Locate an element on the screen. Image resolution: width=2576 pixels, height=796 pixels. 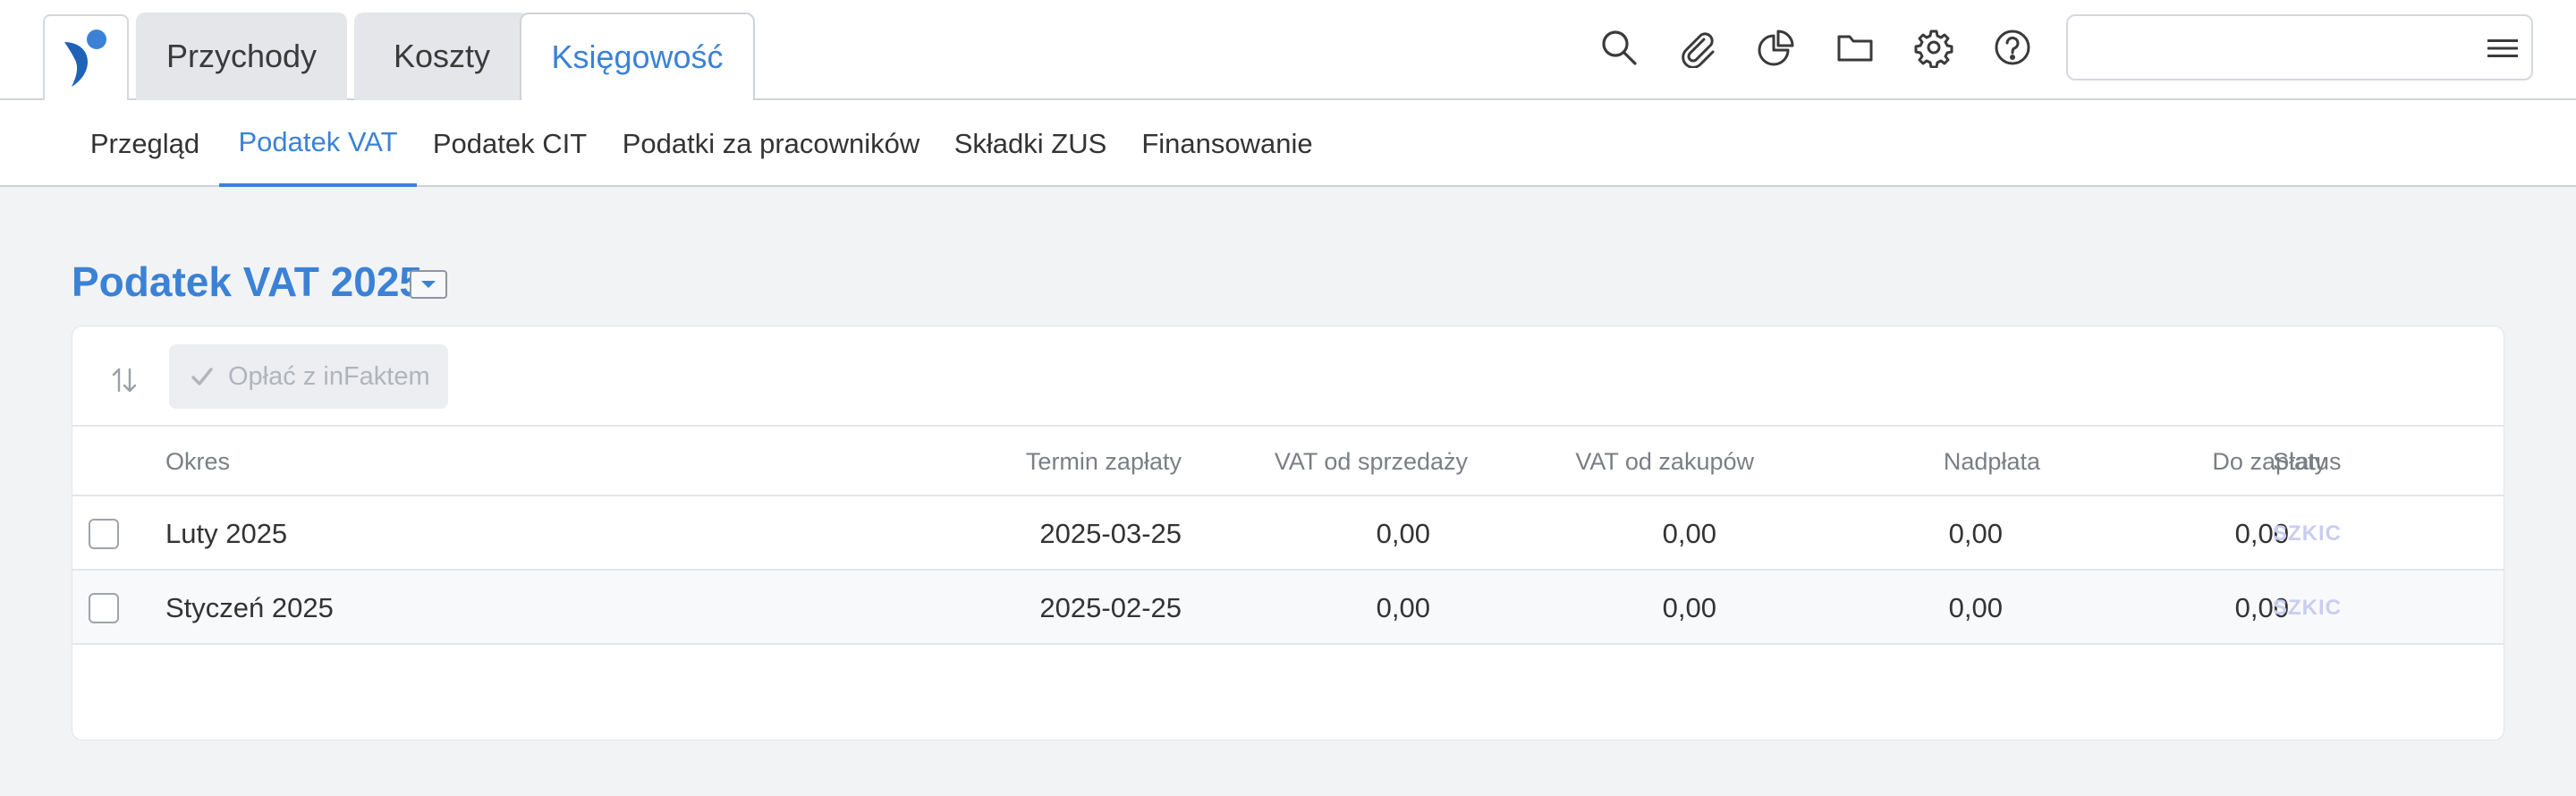
app-logo is located at coordinates (86, 57).